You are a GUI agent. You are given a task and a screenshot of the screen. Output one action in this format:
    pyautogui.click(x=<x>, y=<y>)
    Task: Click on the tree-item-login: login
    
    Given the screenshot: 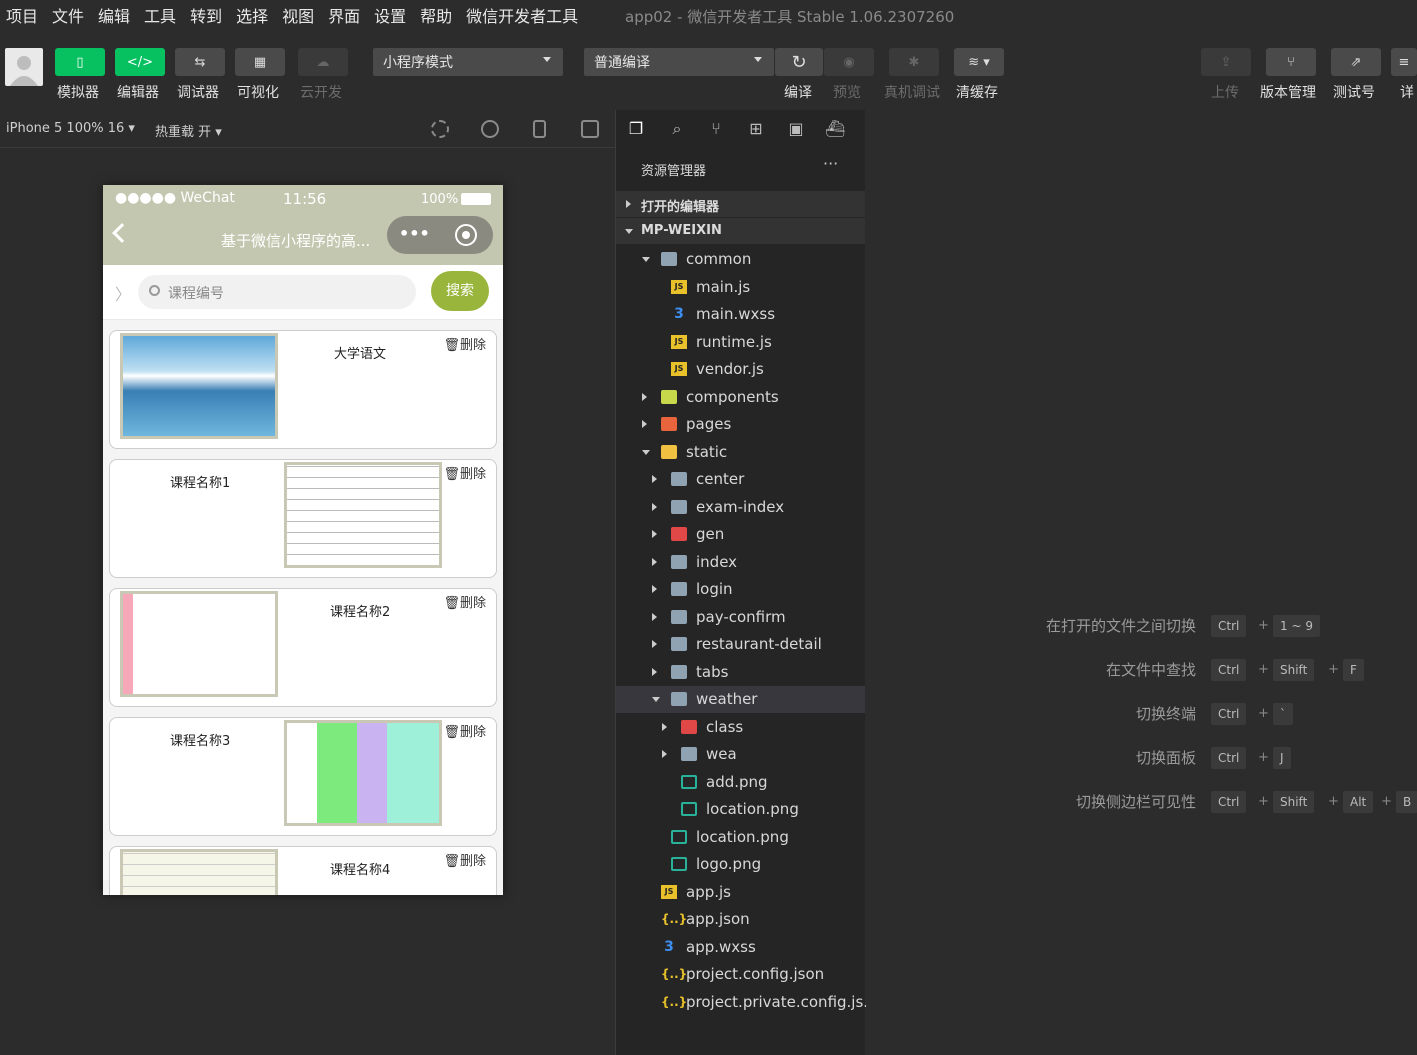 What is the action you would take?
    pyautogui.click(x=740, y=589)
    